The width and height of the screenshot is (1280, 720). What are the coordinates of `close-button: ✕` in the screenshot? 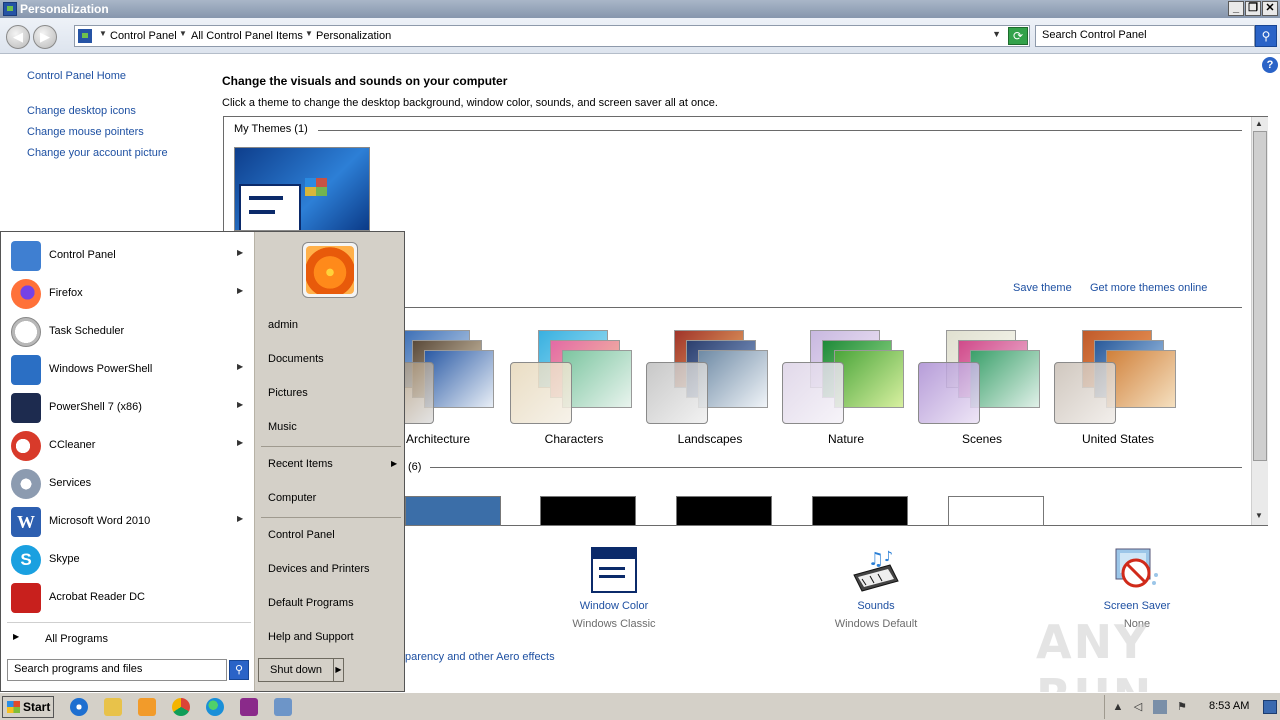 It's located at (1270, 8).